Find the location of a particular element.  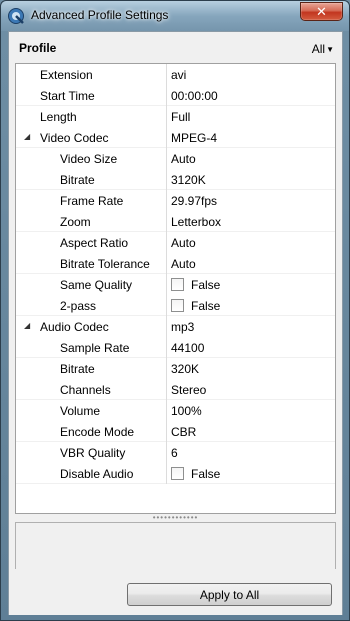

property-label: Sample Rate is located at coordinates (95, 348).